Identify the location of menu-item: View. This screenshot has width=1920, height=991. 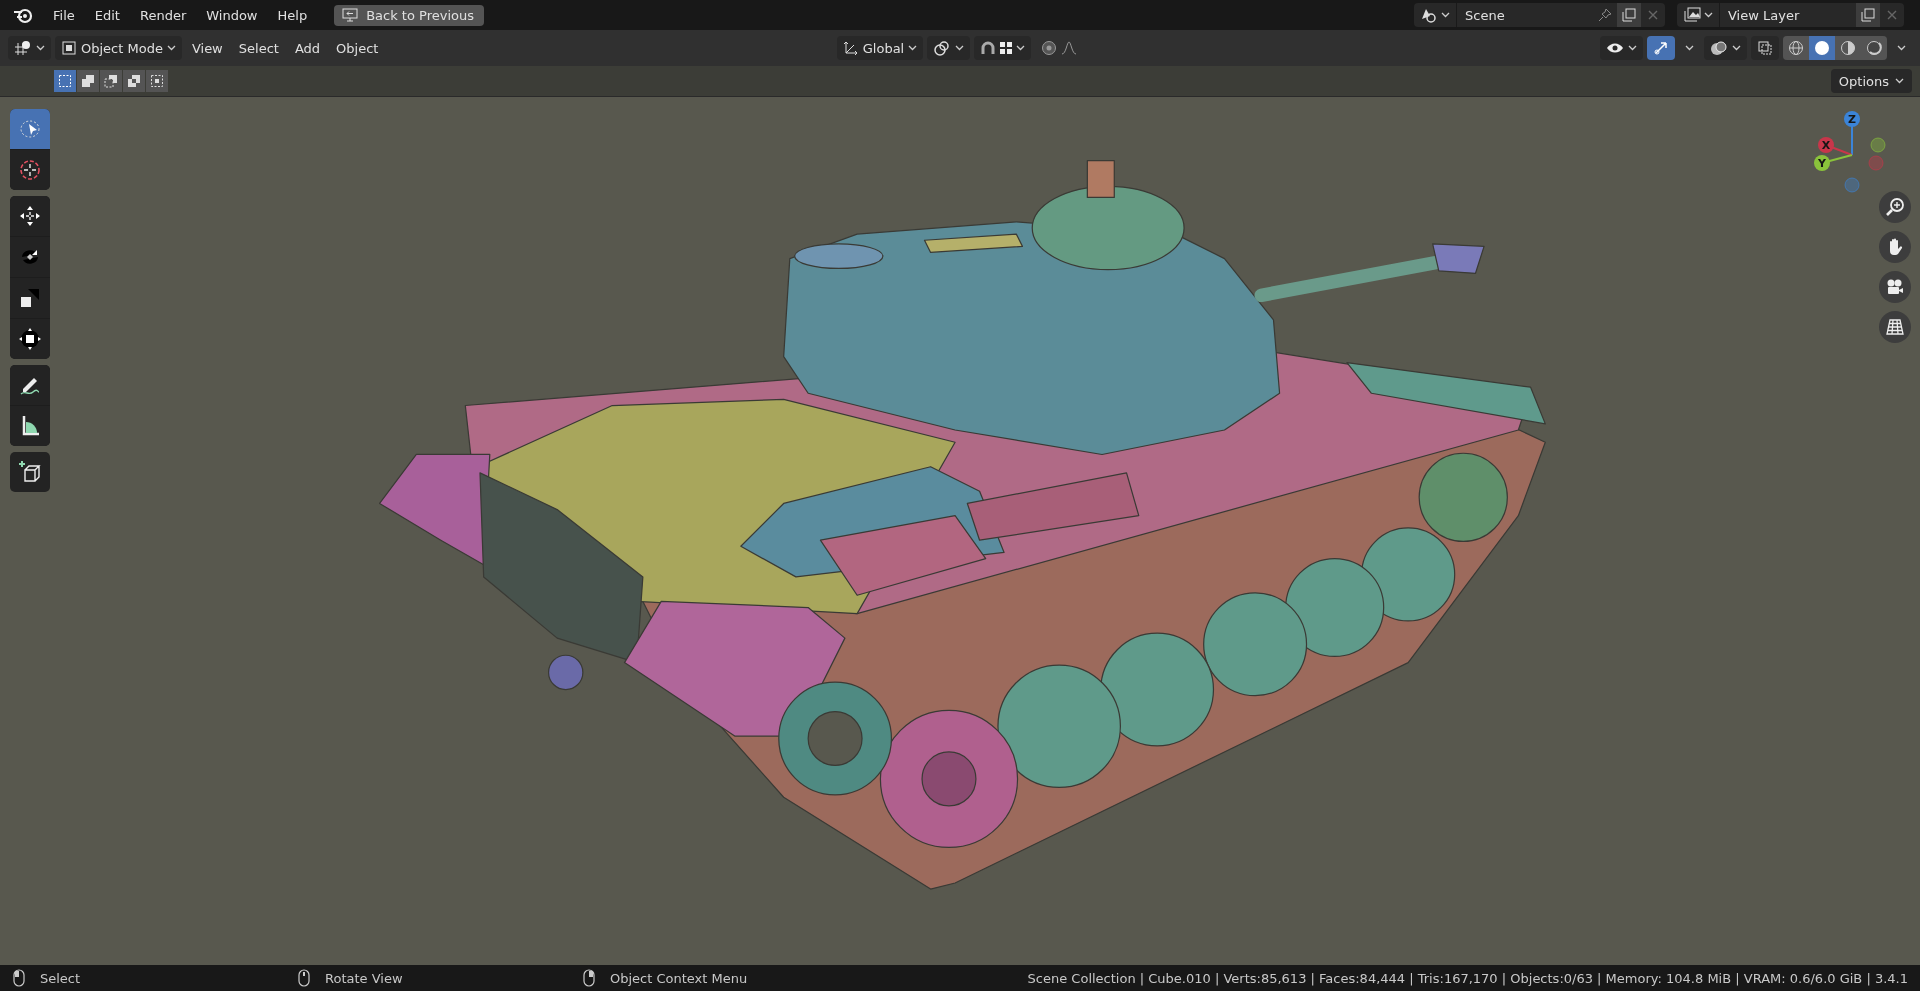
(207, 48).